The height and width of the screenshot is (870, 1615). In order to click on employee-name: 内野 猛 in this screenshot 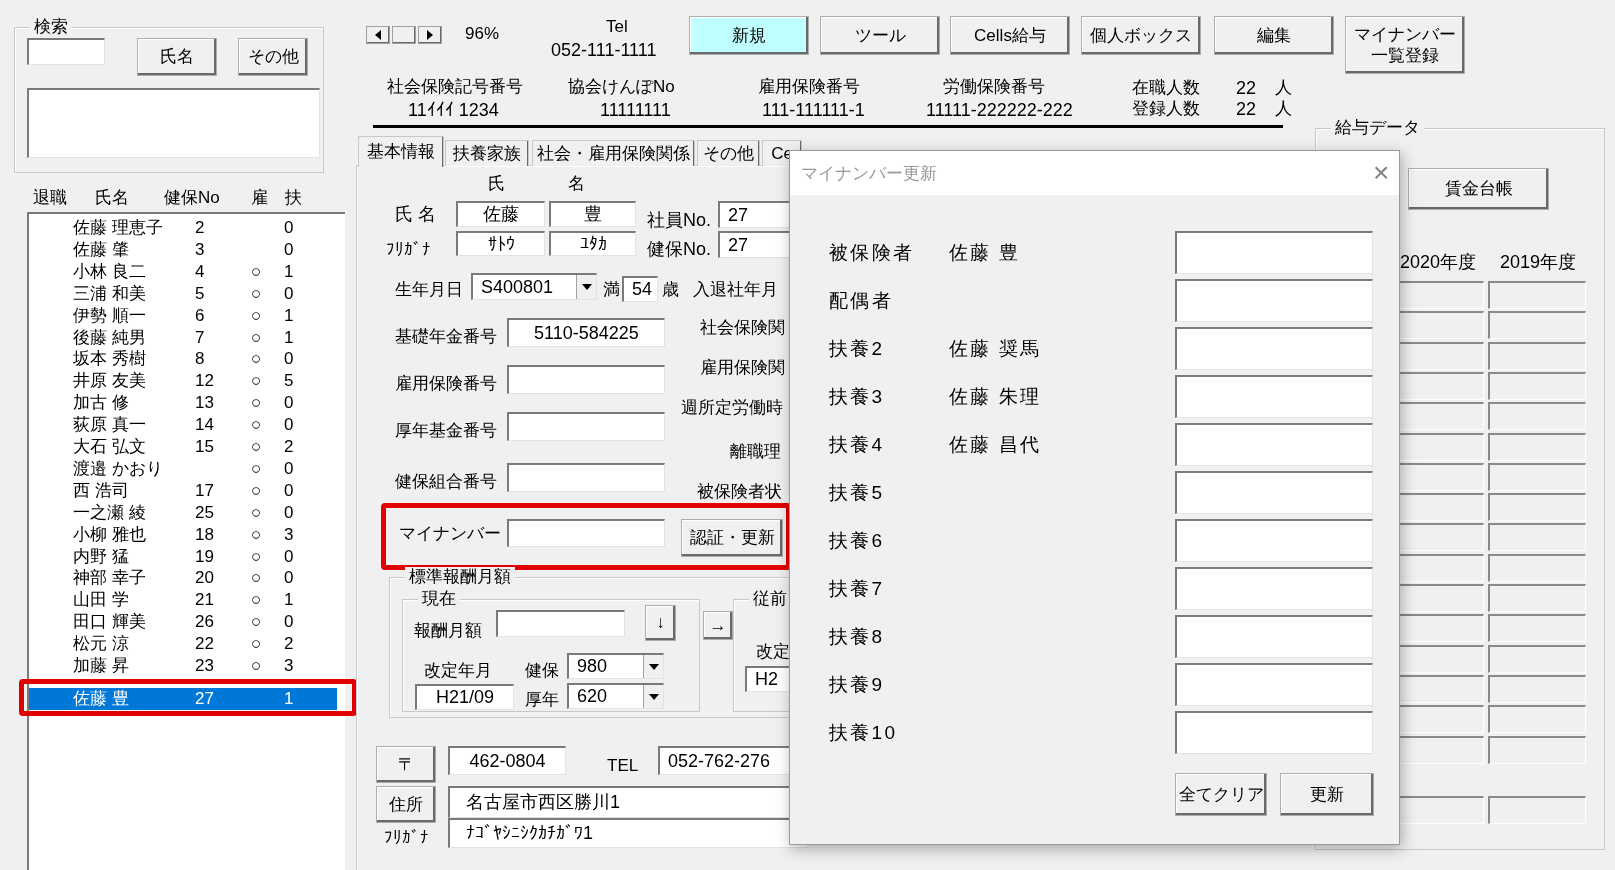, I will do `click(101, 556)`.